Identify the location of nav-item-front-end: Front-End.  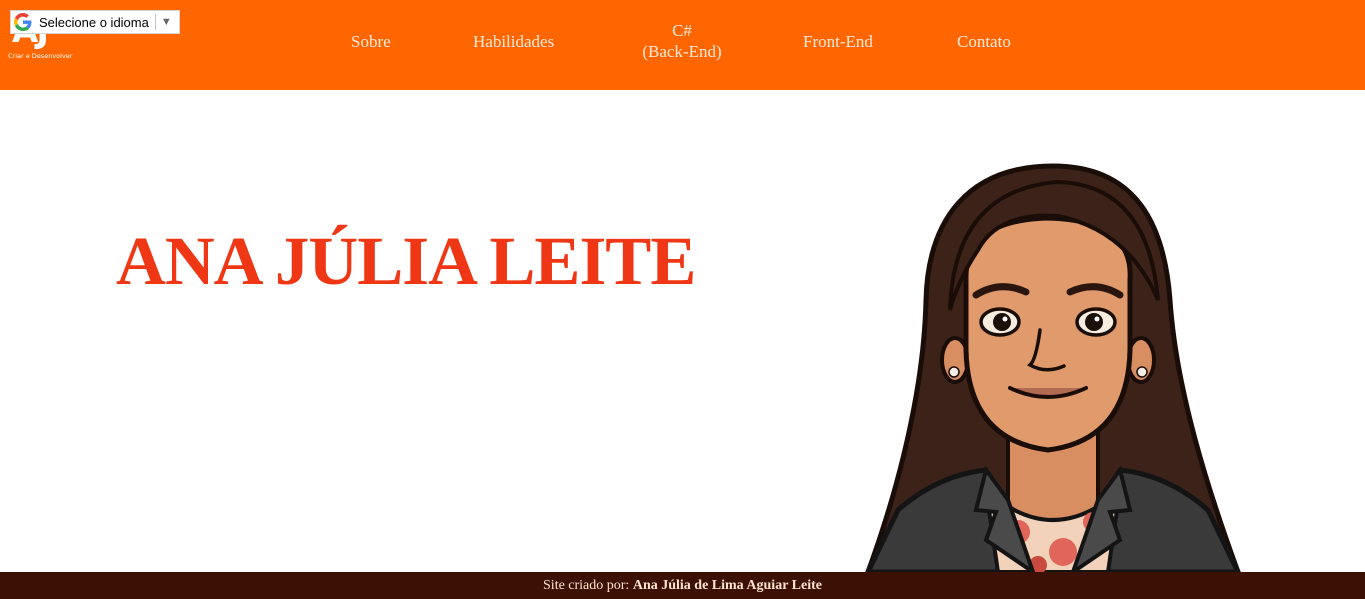
(838, 41).